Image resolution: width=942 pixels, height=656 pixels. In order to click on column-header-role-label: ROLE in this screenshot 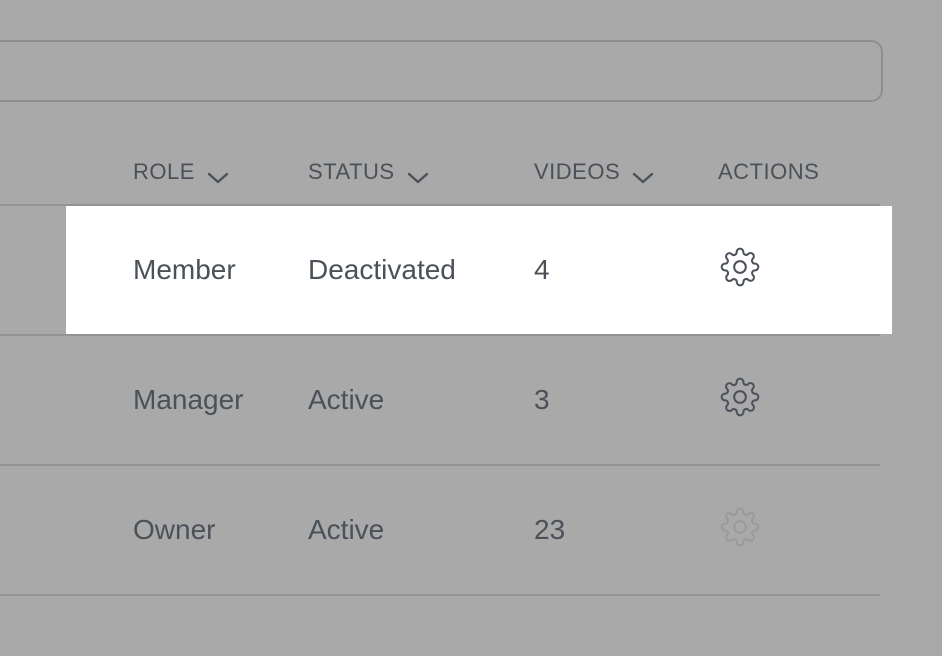, I will do `click(164, 171)`.